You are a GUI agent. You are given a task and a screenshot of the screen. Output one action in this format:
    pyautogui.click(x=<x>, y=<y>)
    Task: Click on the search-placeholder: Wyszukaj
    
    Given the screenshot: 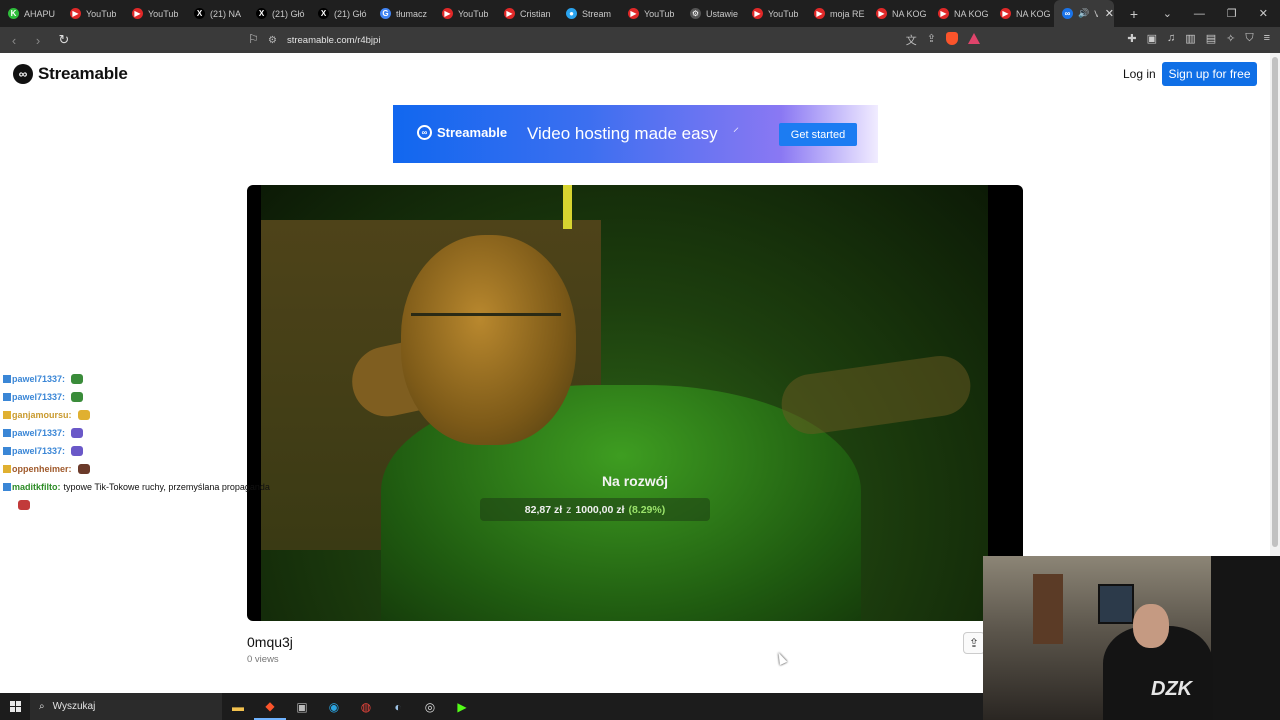 What is the action you would take?
    pyautogui.click(x=74, y=706)
    